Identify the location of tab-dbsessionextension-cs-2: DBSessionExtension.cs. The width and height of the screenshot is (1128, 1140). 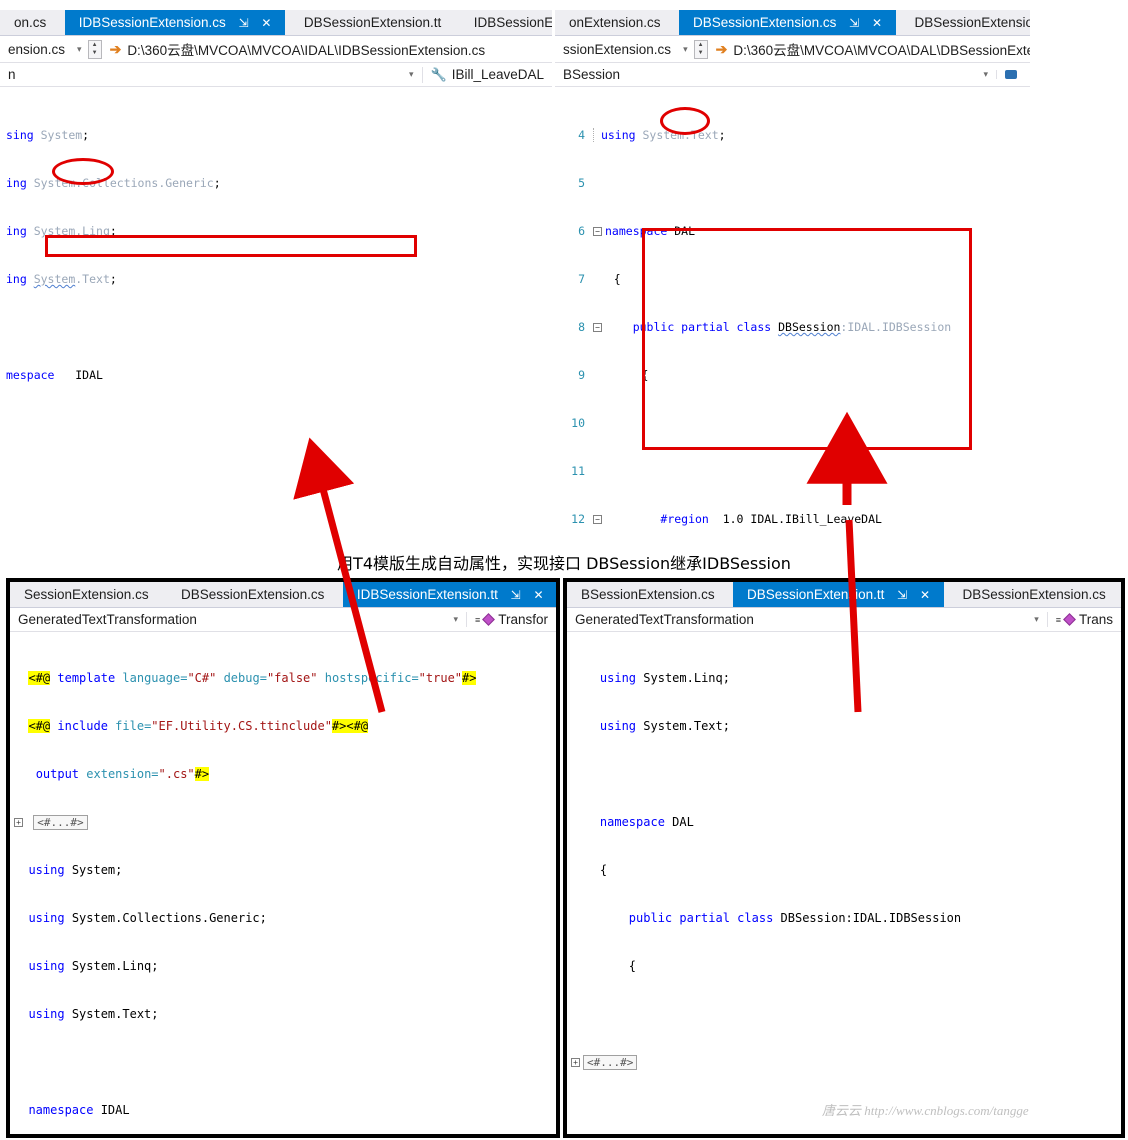
(1033, 594).